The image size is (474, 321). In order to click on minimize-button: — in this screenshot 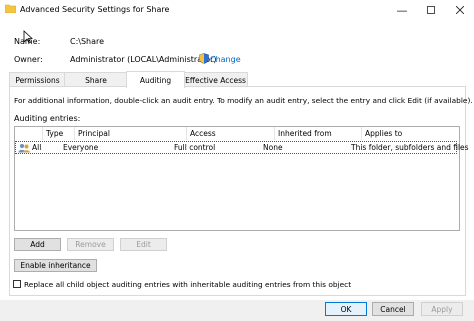, I will do `click(402, 10)`.